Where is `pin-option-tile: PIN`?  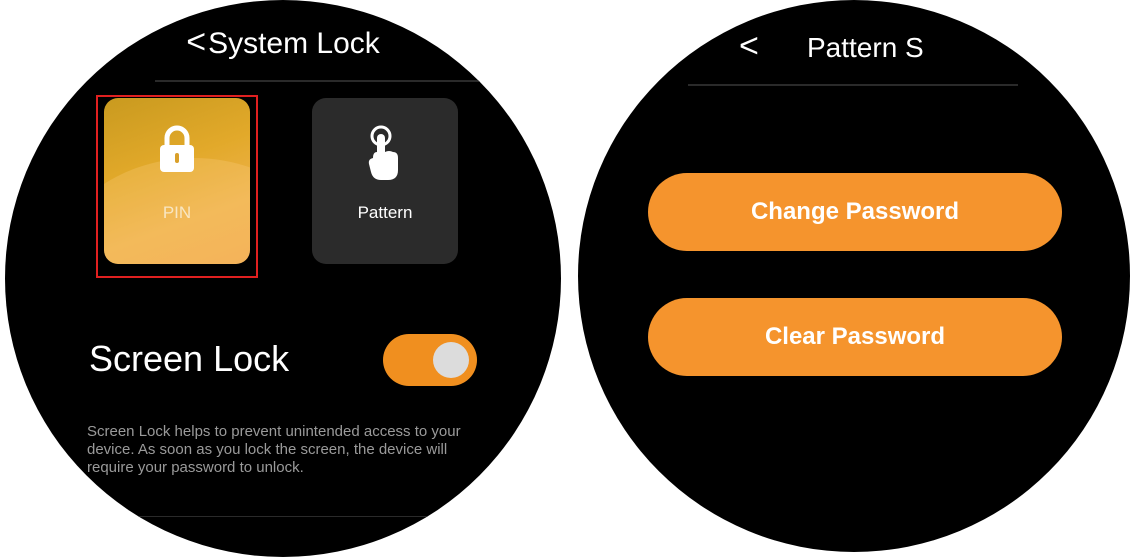
pin-option-tile: PIN is located at coordinates (177, 181).